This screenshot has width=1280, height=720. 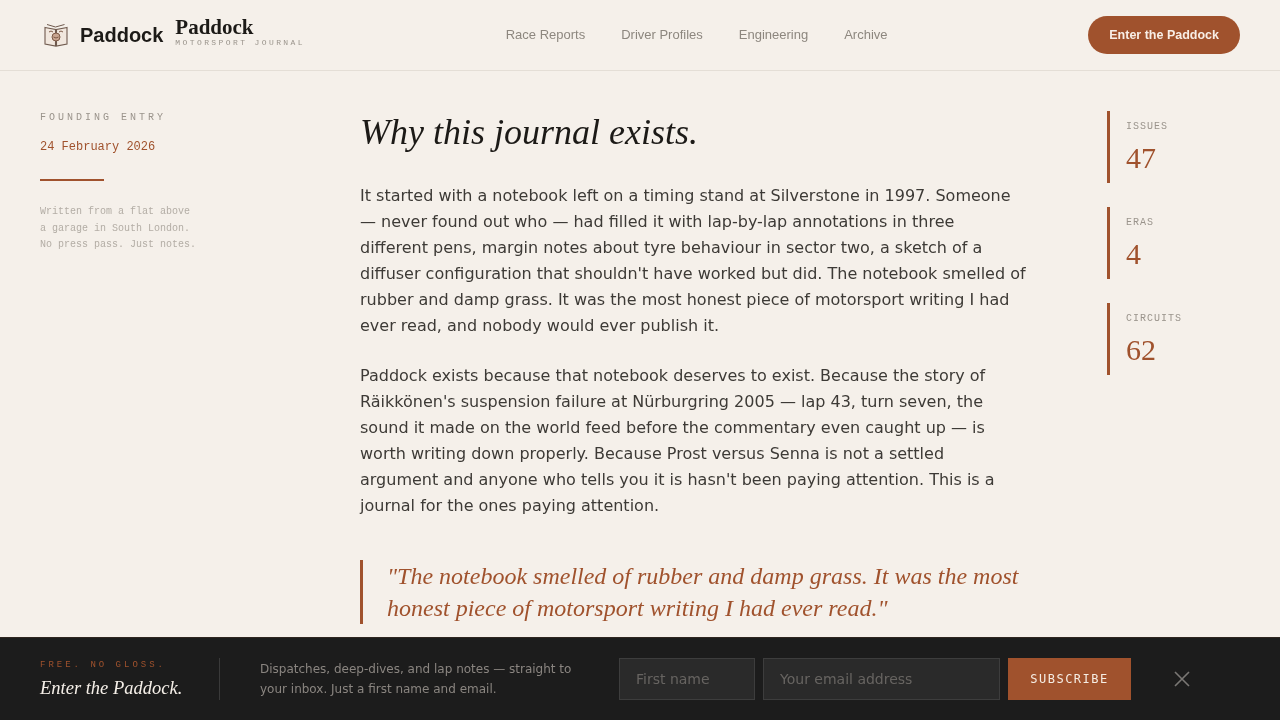 What do you see at coordinates (693, 592) in the screenshot?
I see `pull-quote: "The notebook smelled of rubber and damp grass. It was the most honest piece of motorsport writing I had ever read."` at bounding box center [693, 592].